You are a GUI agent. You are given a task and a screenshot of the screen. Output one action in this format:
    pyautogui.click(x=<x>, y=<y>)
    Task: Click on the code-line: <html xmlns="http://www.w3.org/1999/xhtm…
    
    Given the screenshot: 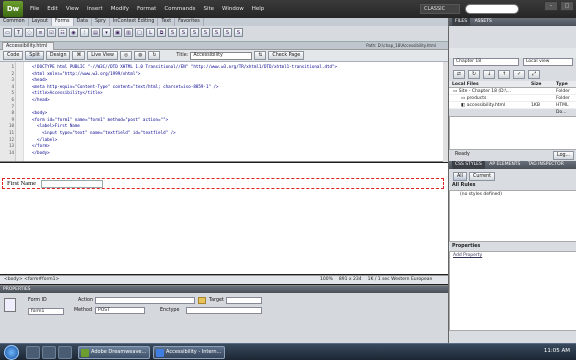 What is the action you would take?
    pyautogui.click(x=86, y=73)
    